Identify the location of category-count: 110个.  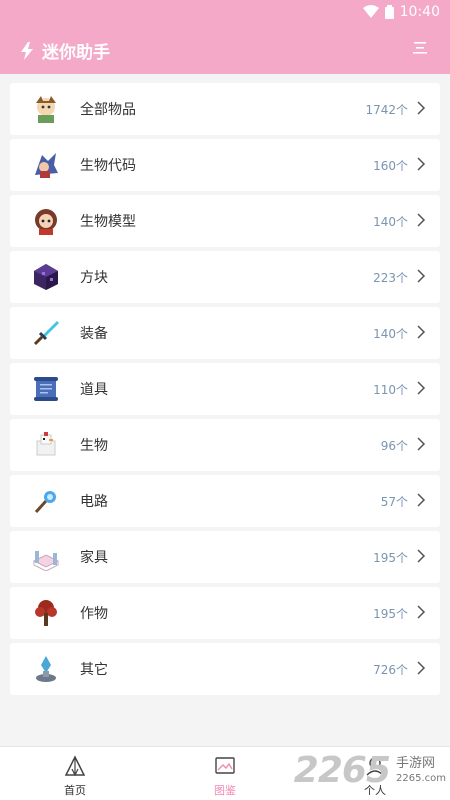
(390, 390).